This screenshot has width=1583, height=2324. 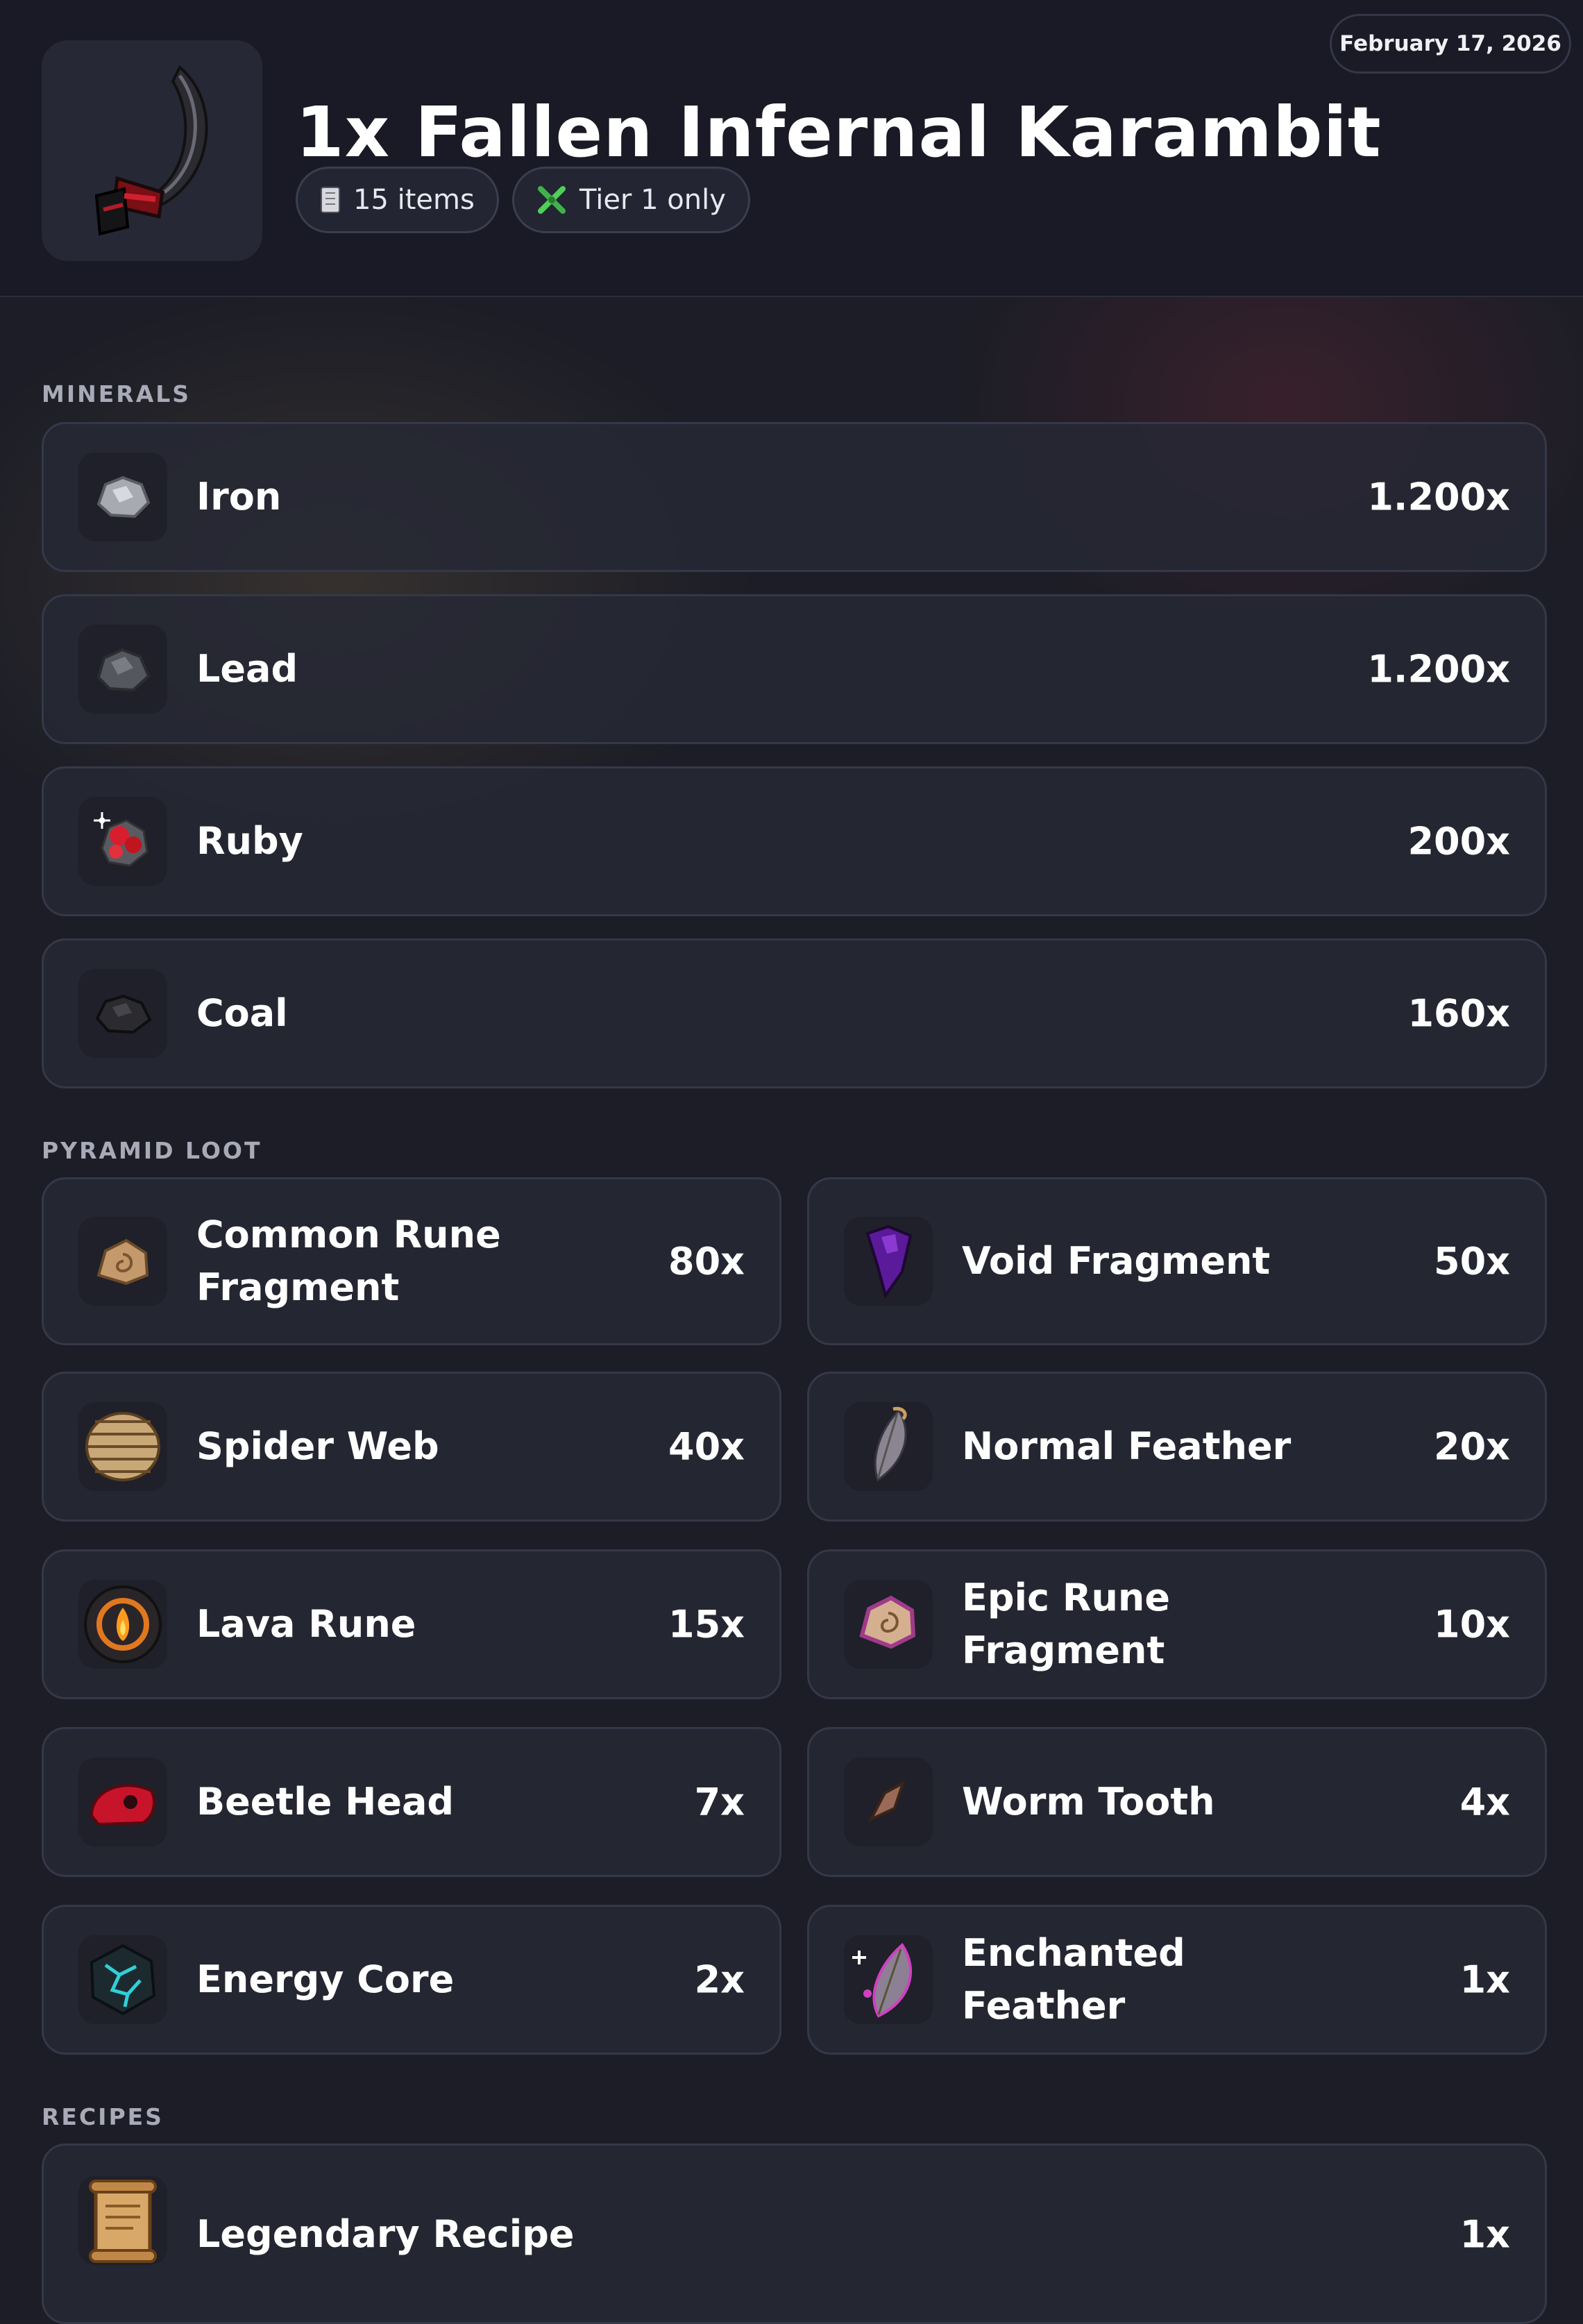 I want to click on feather-icon, so click(x=888, y=1446).